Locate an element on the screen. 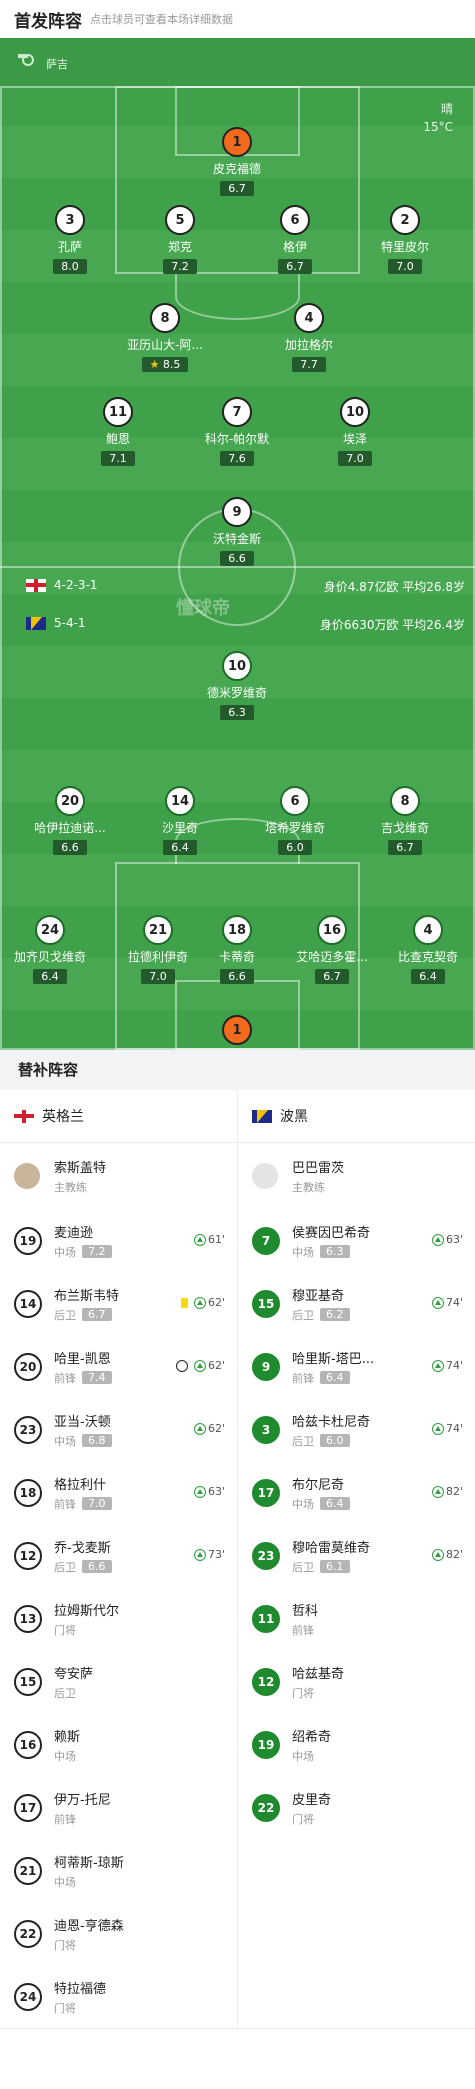  away-player-8: 16 艾哈迈多霍... 6.7 is located at coordinates (332, 949).